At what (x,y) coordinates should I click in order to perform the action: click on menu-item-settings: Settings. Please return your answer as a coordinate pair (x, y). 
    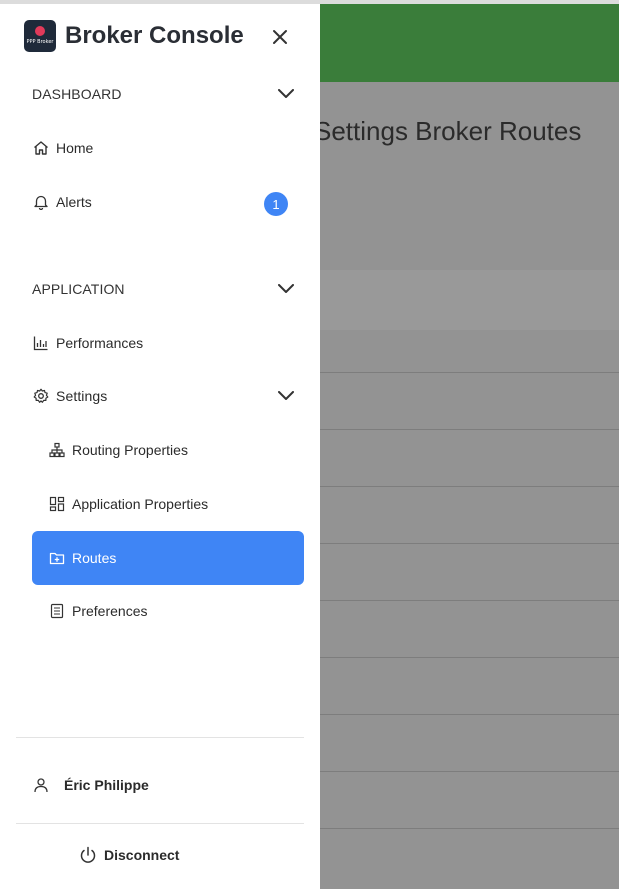
    Looking at the image, I should click on (164, 396).